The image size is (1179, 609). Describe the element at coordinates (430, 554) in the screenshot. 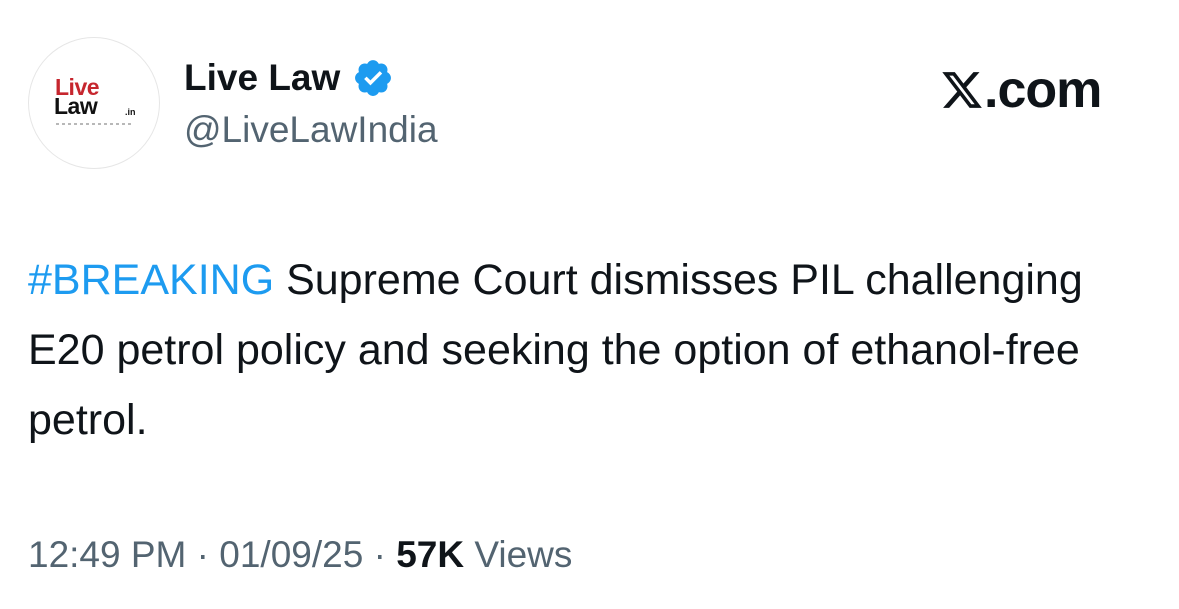

I see `views-count: 57K` at that location.